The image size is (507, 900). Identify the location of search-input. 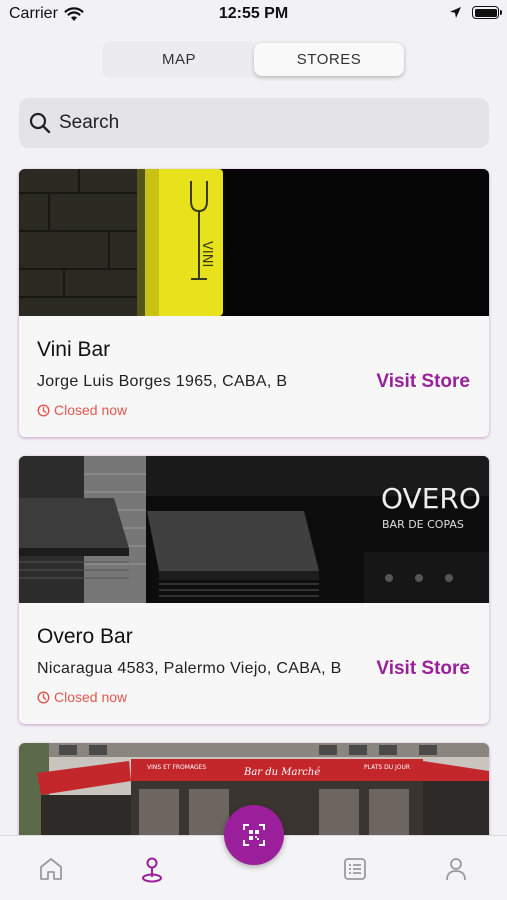
(259, 123).